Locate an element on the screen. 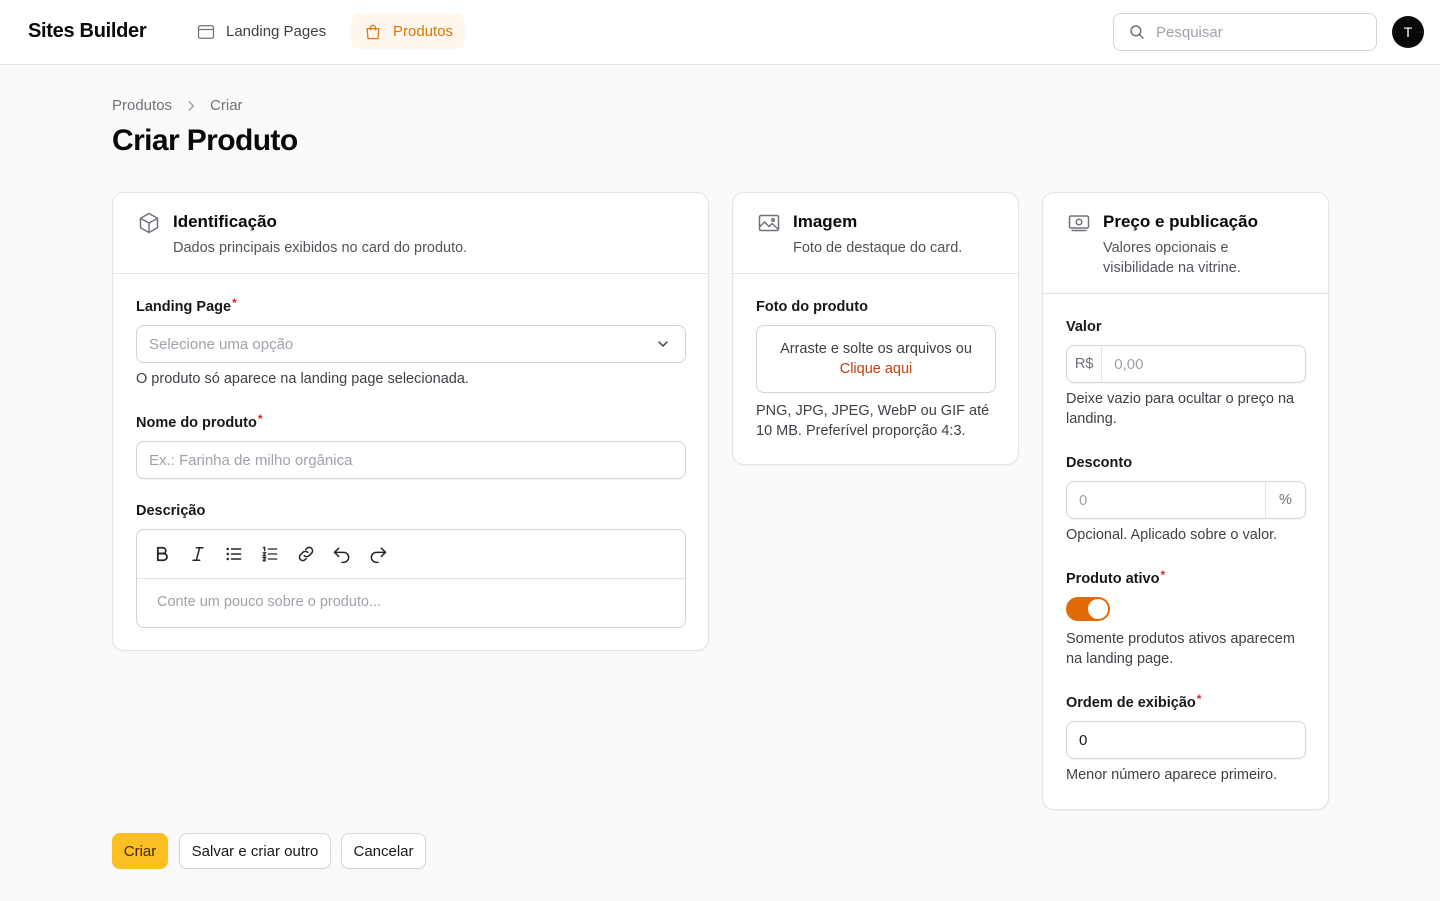 This screenshot has height=901, width=1440. produto-ativo-toggle is located at coordinates (1088, 609).